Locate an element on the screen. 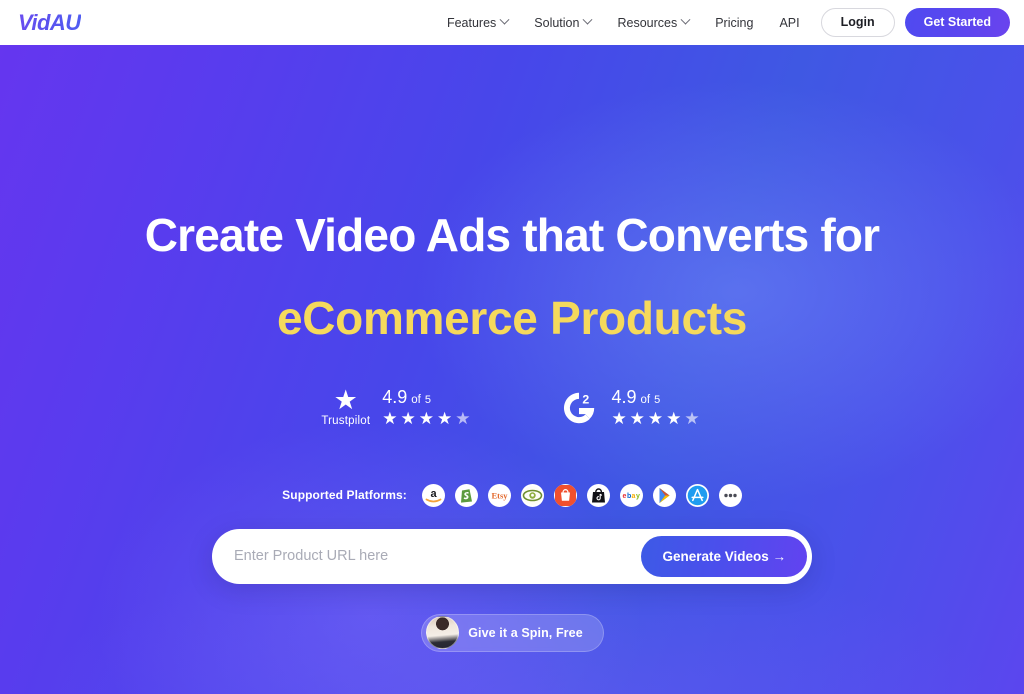 This screenshot has height=694, width=1024. trustpilot-logo: ★ Trustpilot is located at coordinates (346, 406).